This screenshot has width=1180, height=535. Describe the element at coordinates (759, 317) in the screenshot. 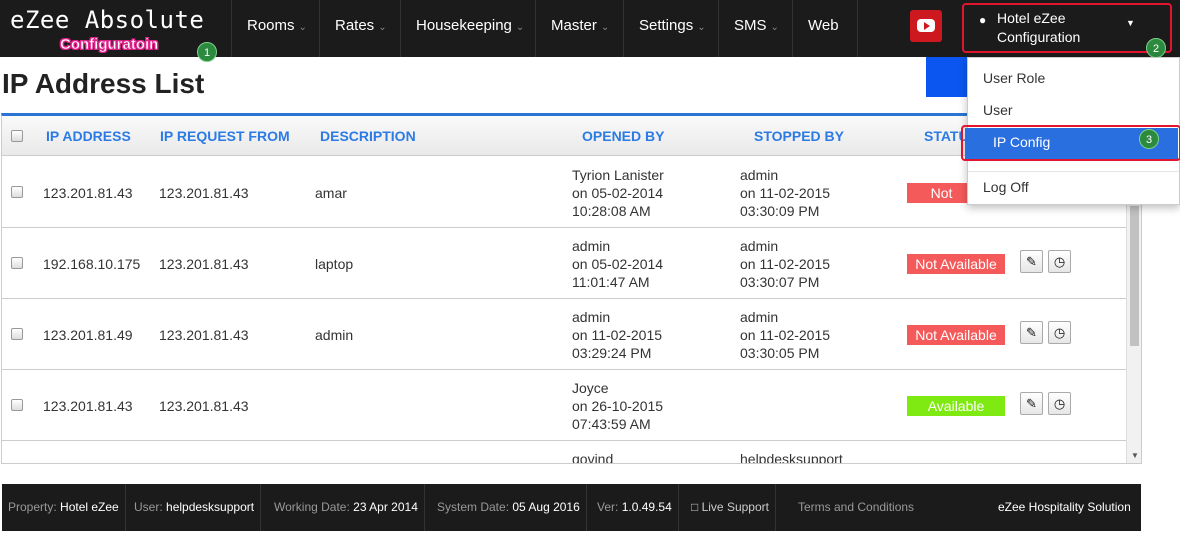

I see `stopped-by-name: admin` at that location.